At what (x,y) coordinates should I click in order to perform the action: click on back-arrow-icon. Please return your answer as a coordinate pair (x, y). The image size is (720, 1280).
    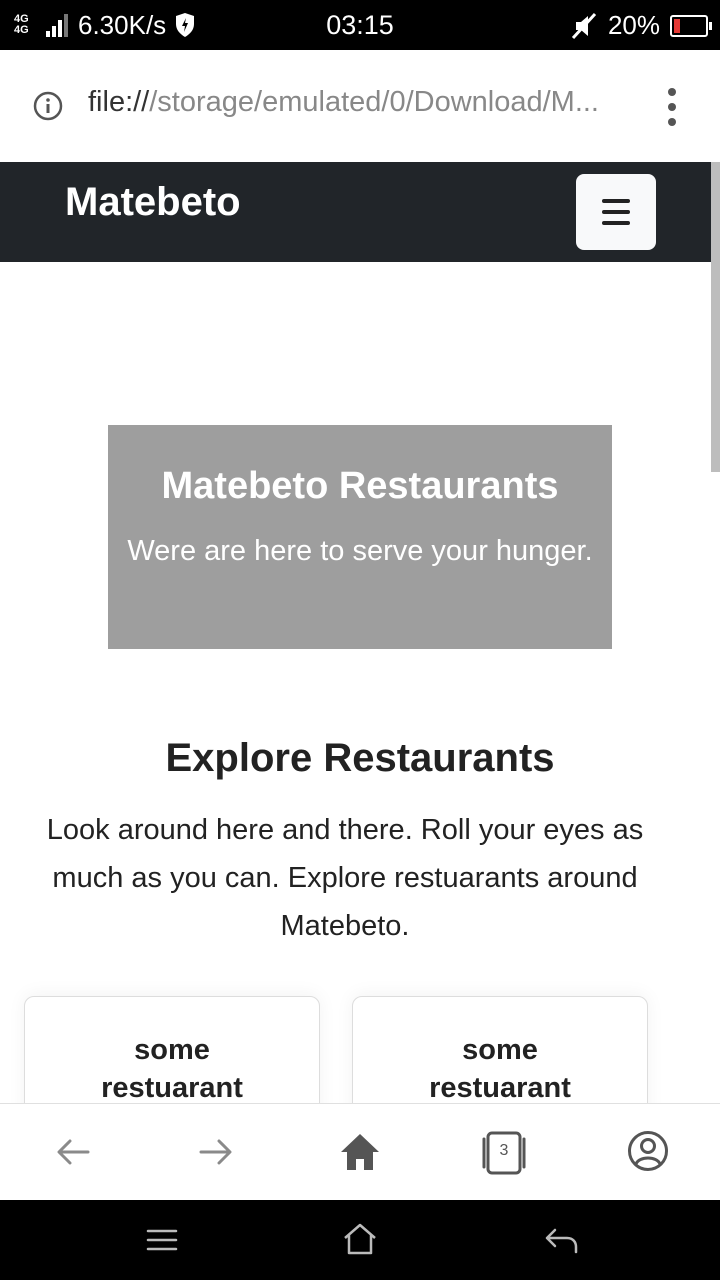
    Looking at the image, I should click on (73, 1152).